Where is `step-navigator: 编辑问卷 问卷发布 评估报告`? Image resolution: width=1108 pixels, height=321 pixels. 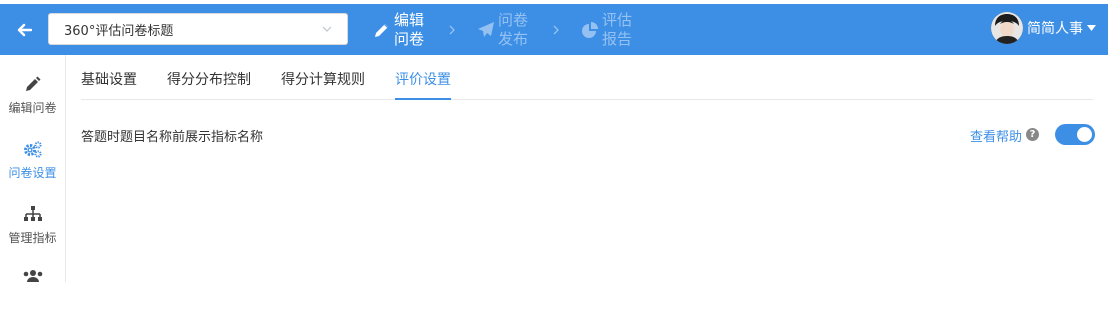 step-navigator: 编辑问卷 问卷发布 评估报告 is located at coordinates (504, 30).